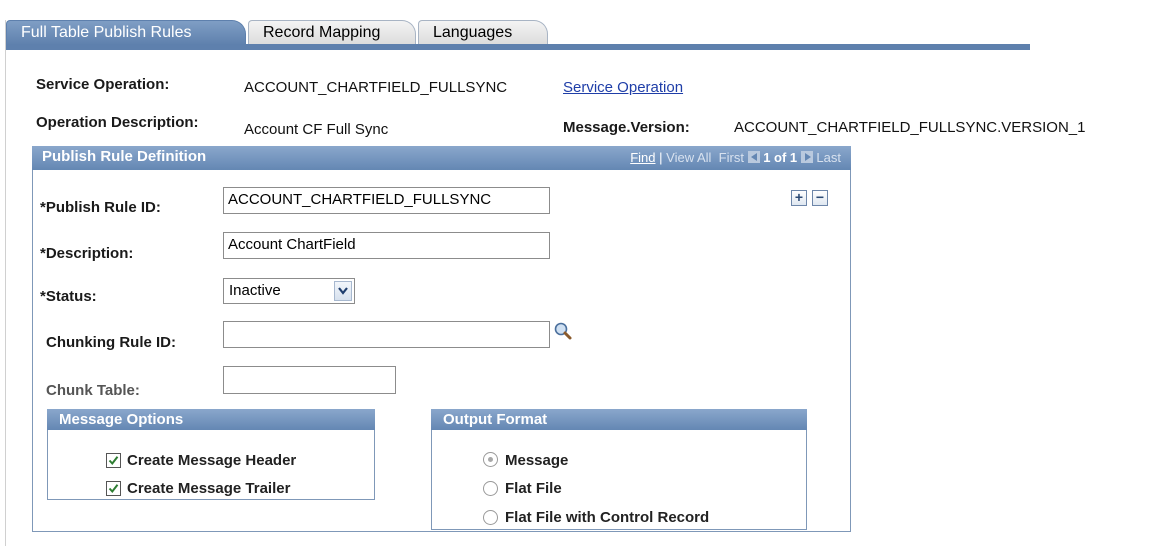  Describe the element at coordinates (68, 296) in the screenshot. I see `status-label: *Status:` at that location.